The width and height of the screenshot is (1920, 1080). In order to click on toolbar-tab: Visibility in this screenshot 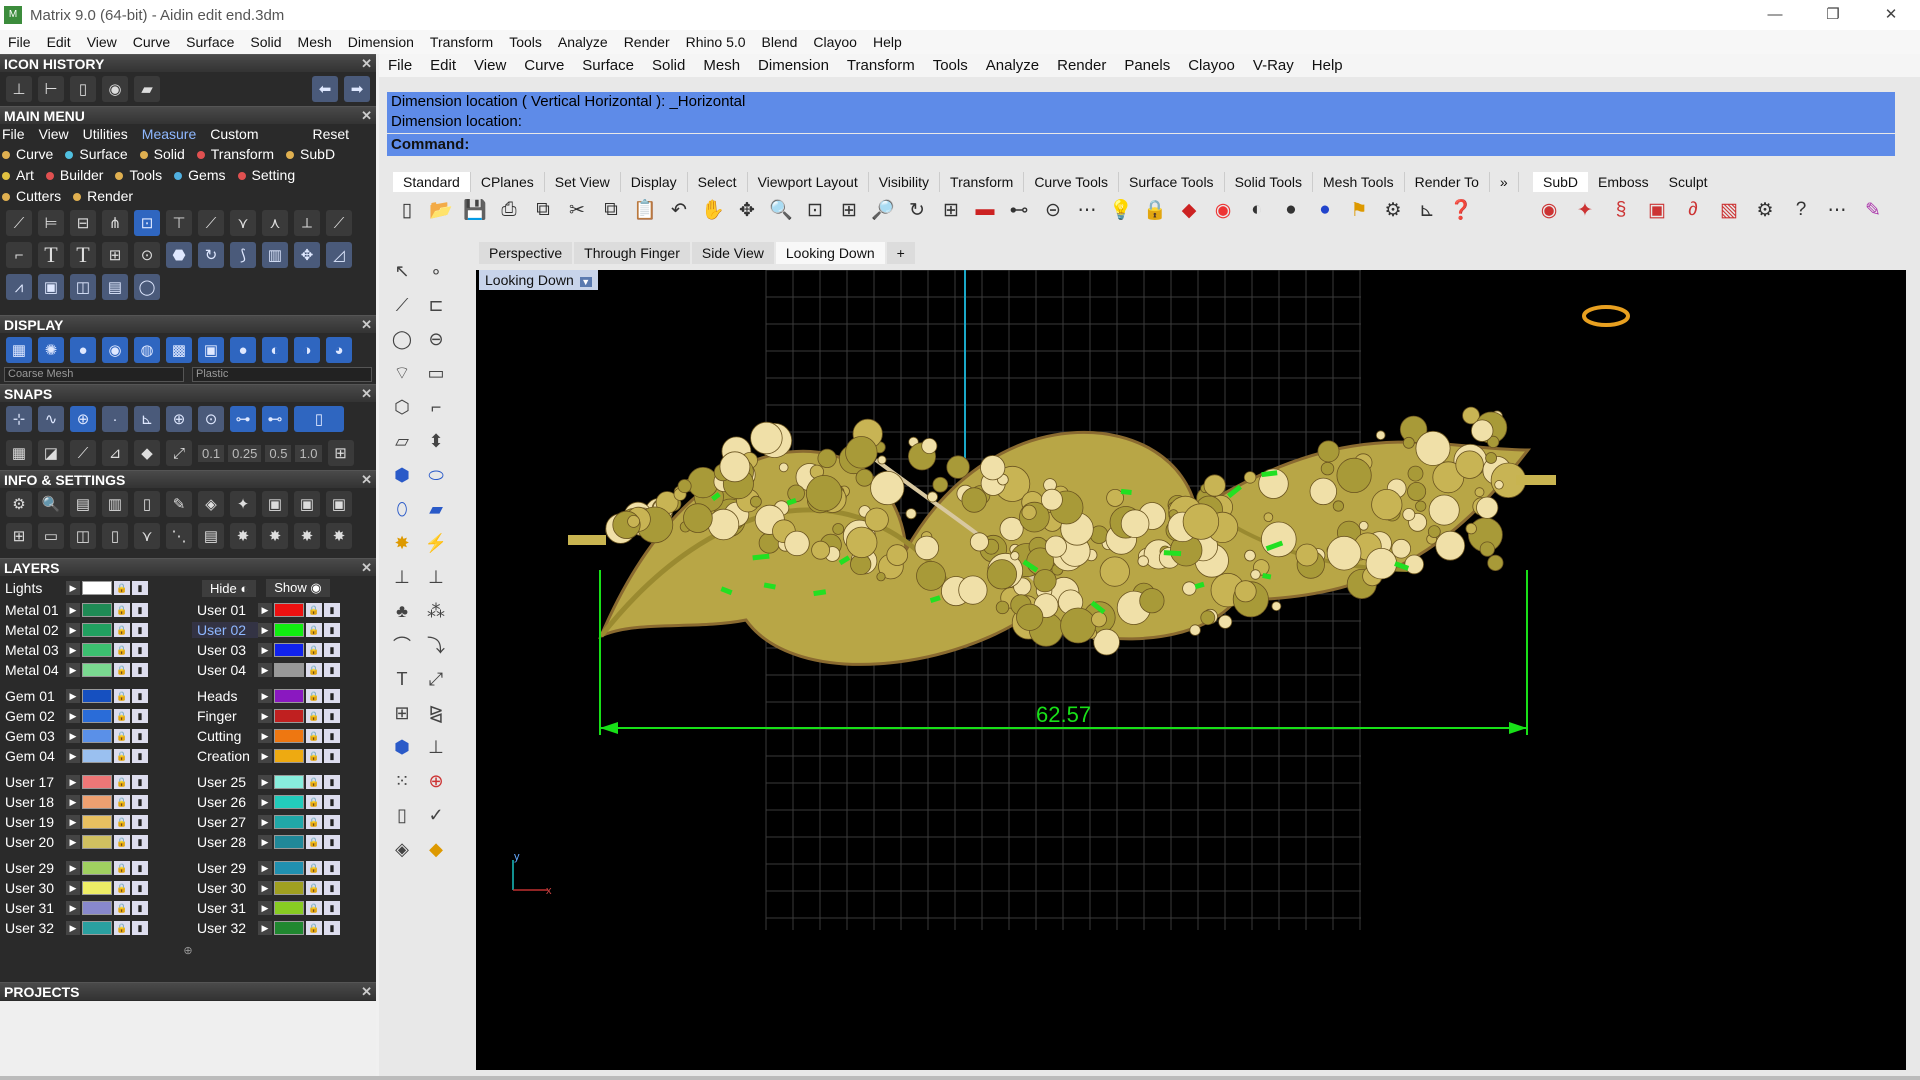, I will do `click(905, 182)`.